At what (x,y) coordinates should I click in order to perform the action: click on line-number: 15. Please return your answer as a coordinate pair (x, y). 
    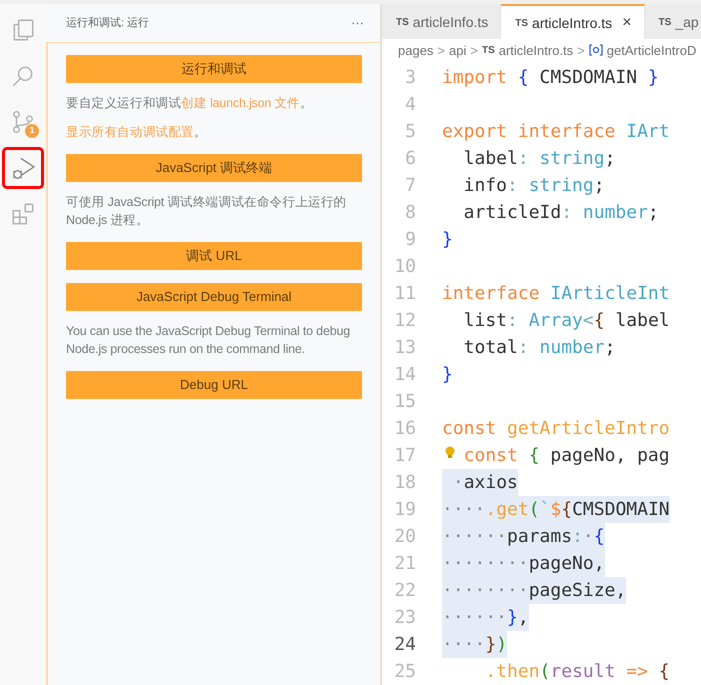
    Looking at the image, I should click on (405, 402).